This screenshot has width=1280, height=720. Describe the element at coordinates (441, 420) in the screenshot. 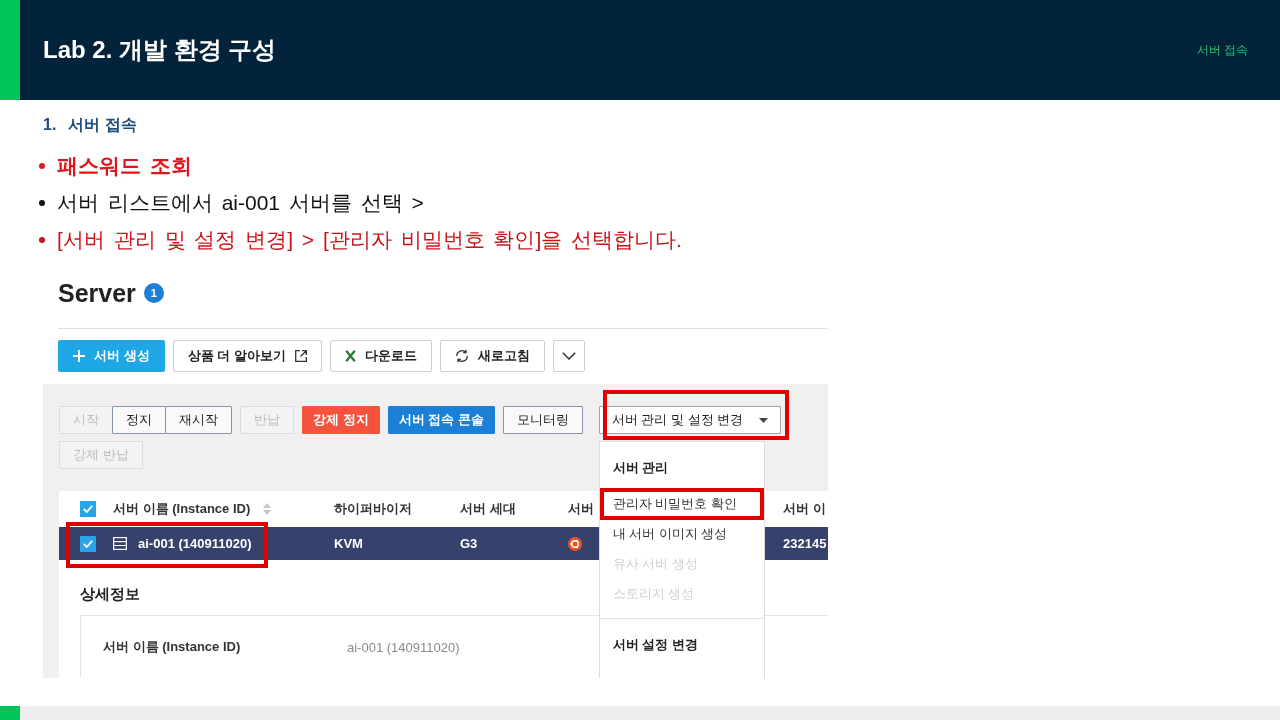

I see `action-button: 서버 접속 콘솔` at that location.